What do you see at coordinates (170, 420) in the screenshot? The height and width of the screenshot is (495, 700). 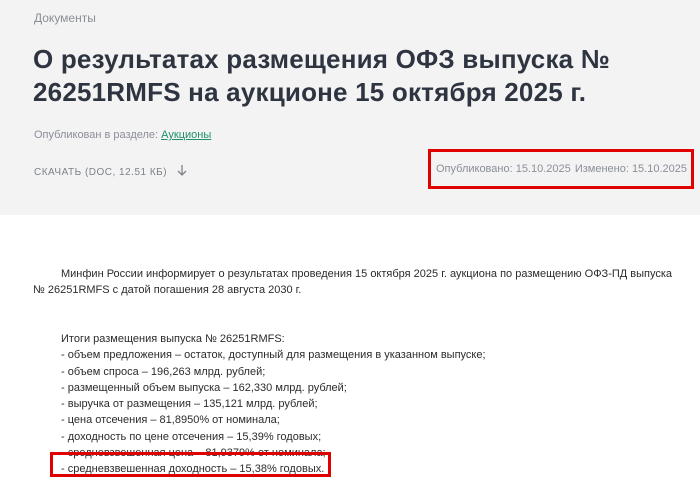 I see `list-item: - цена отсечения – 81,8950% от номинала;` at bounding box center [170, 420].